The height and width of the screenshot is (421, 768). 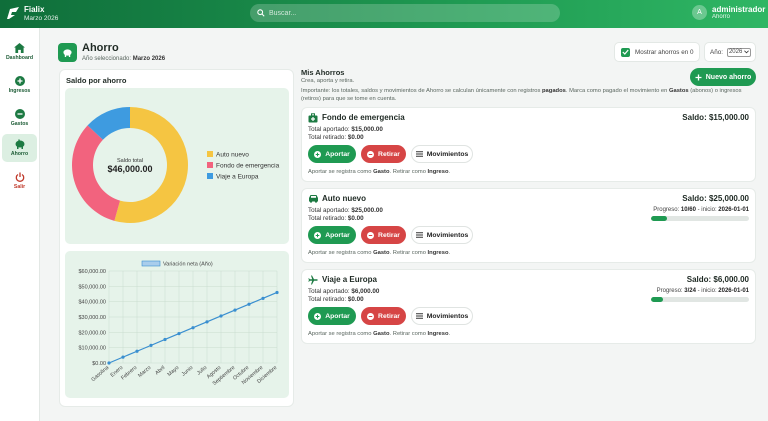 What do you see at coordinates (19, 85) in the screenshot?
I see `sidebar-item-ingresos: Ingresos` at bounding box center [19, 85].